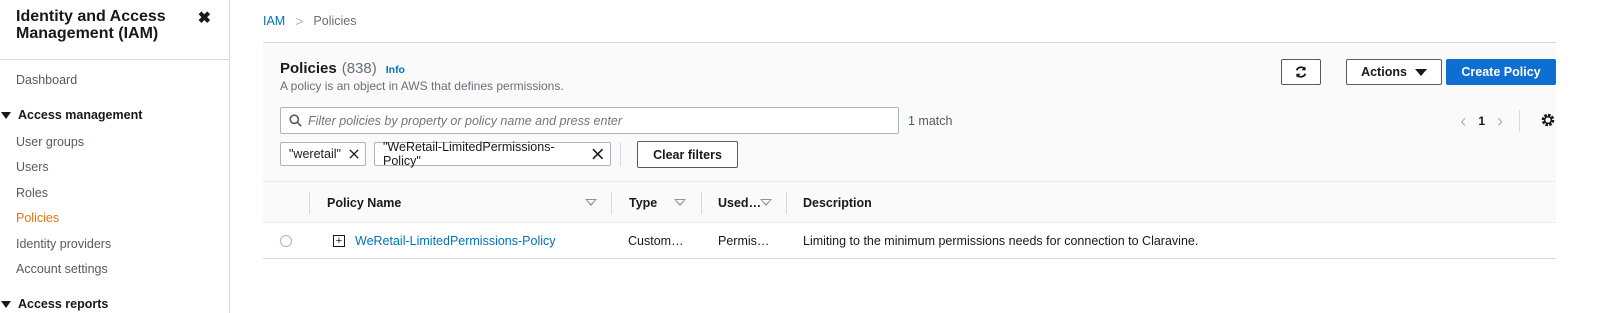 This screenshot has height=313, width=1600. I want to click on sidebar-item-account-settings: Account settings, so click(62, 269).